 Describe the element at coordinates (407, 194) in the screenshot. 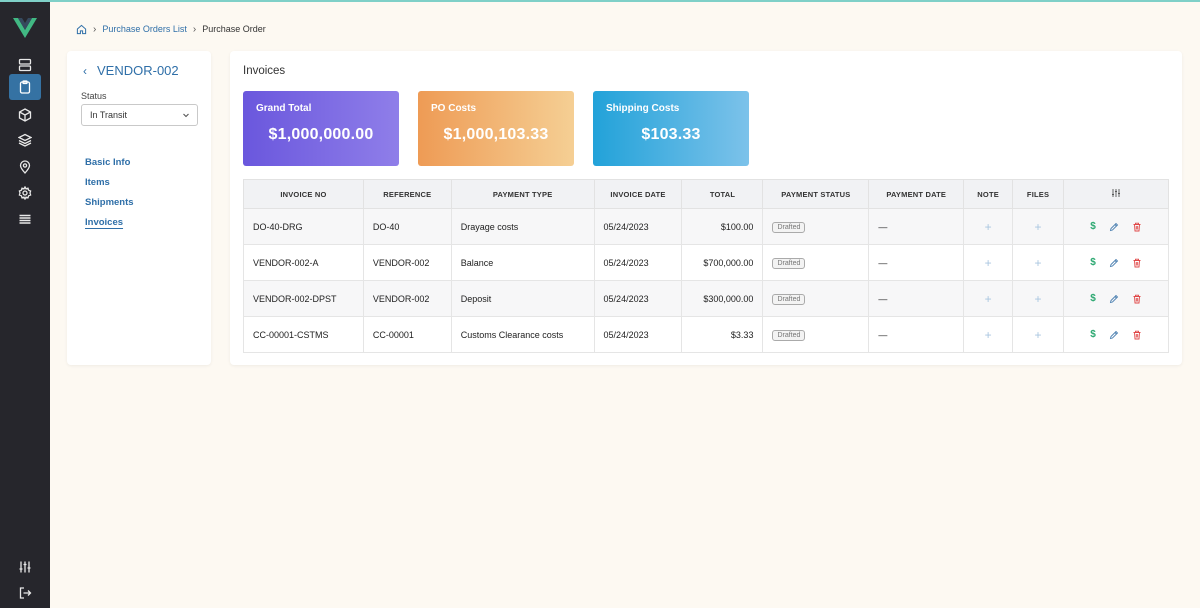

I see `column-header-reference: REFERENCE` at that location.